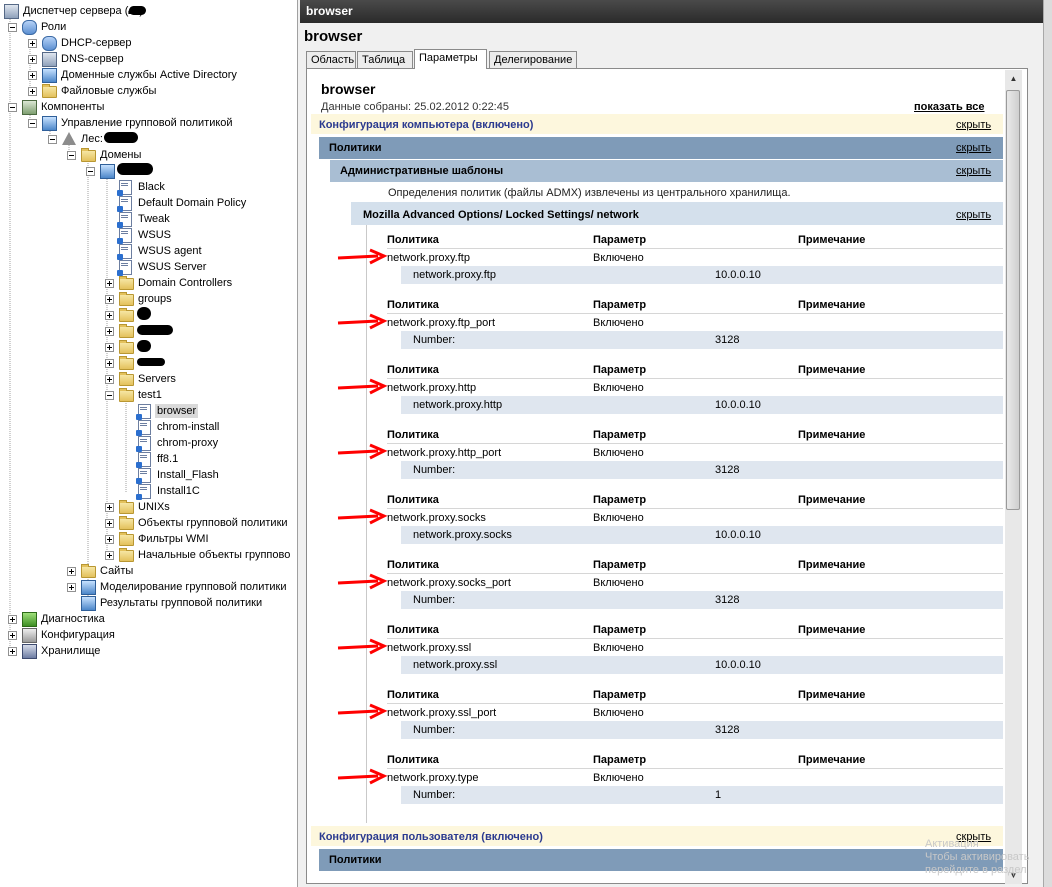 Image resolution: width=1052 pixels, height=887 pixels. Describe the element at coordinates (727, 470) in the screenshot. I see `policy-value: 3128` at that location.